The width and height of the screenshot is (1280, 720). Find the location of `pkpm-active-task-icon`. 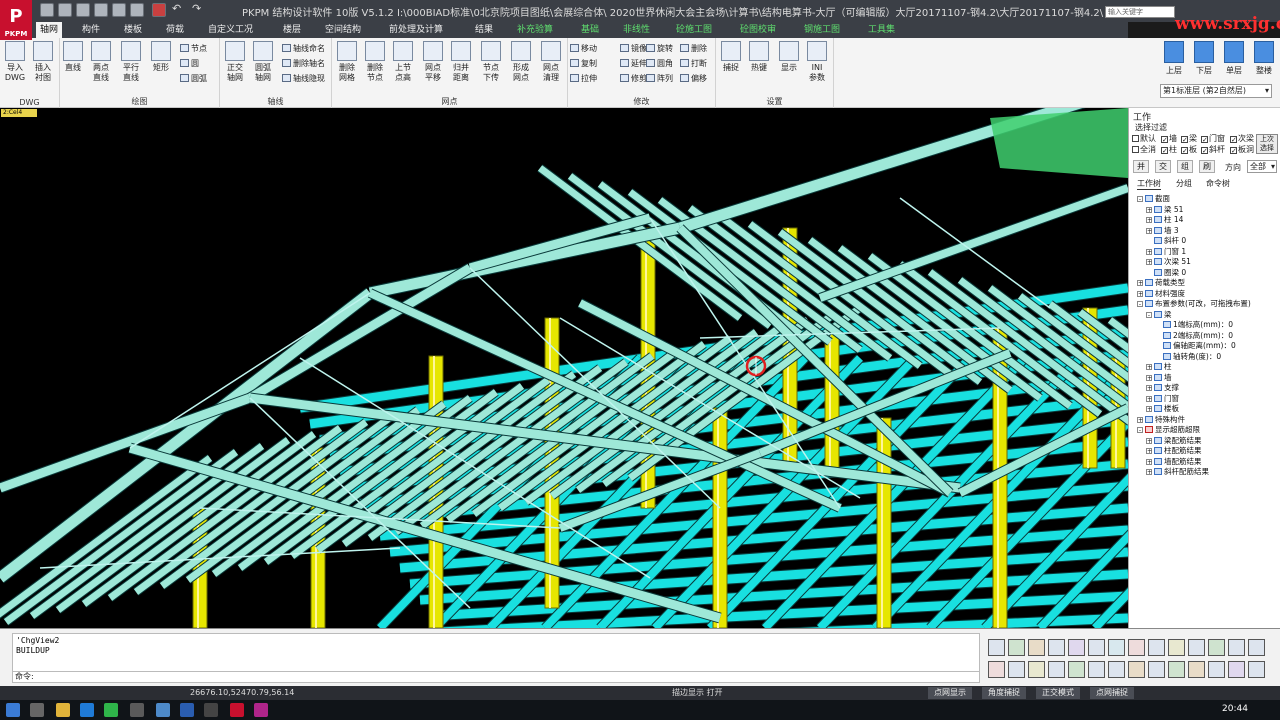

pkpm-active-task-icon is located at coordinates (261, 710).